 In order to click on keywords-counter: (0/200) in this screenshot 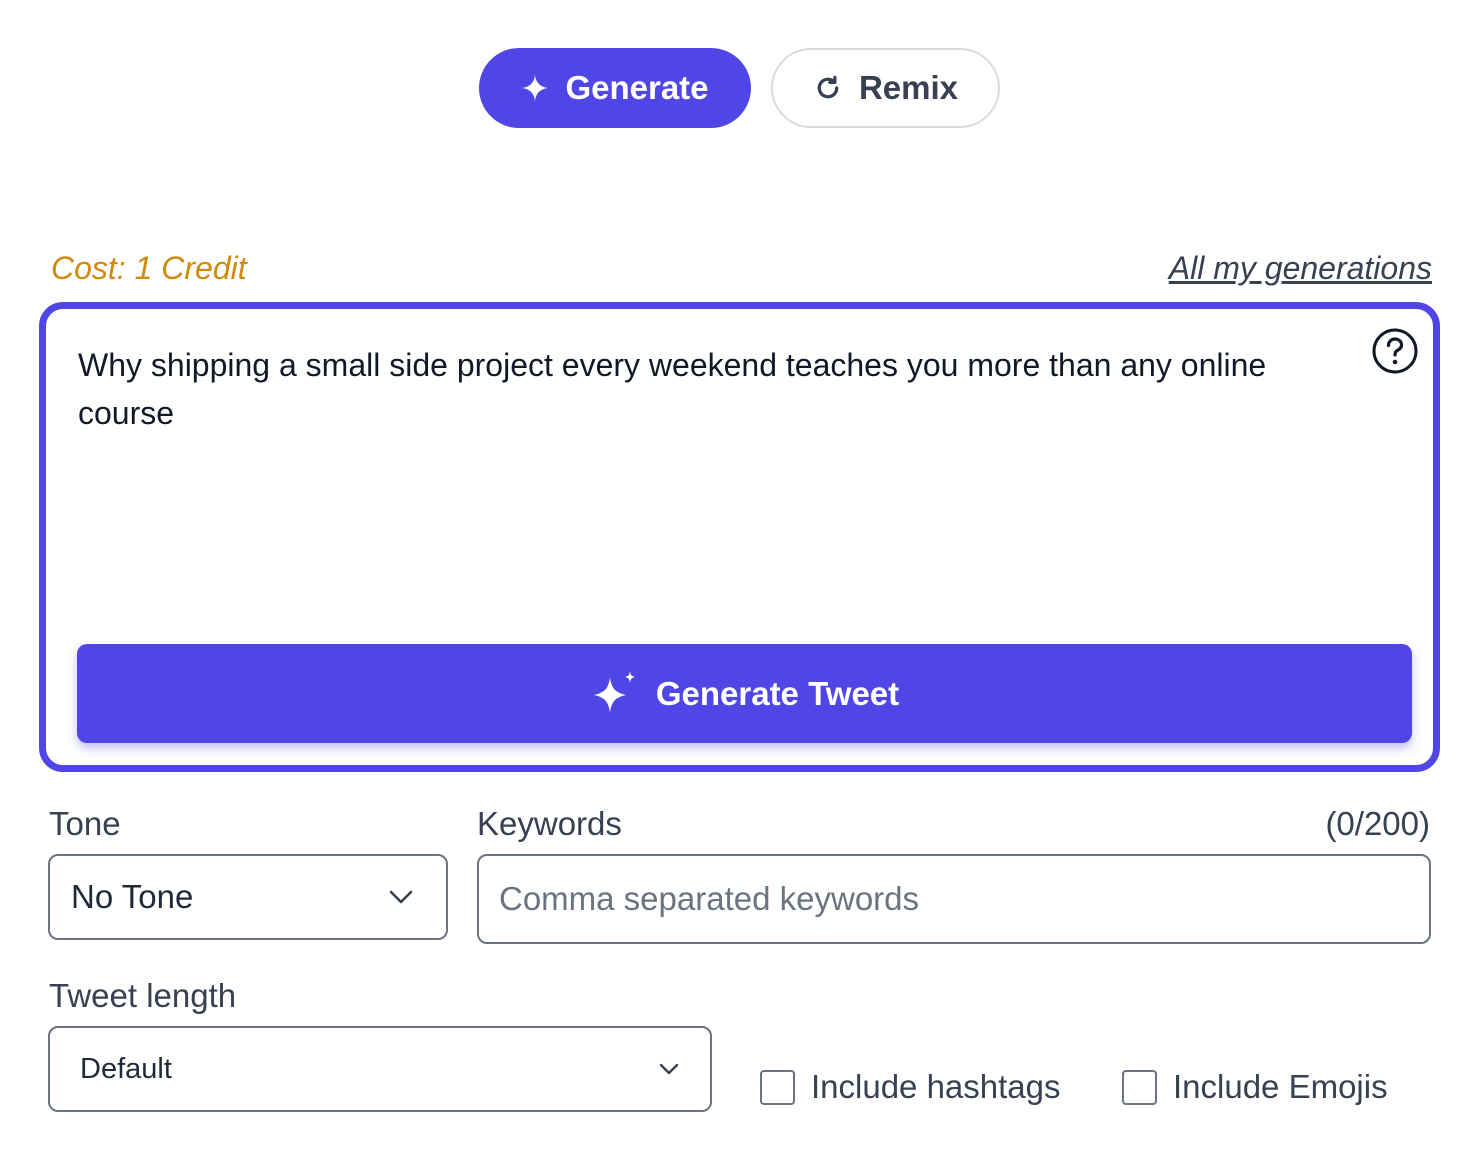, I will do `click(1377, 823)`.